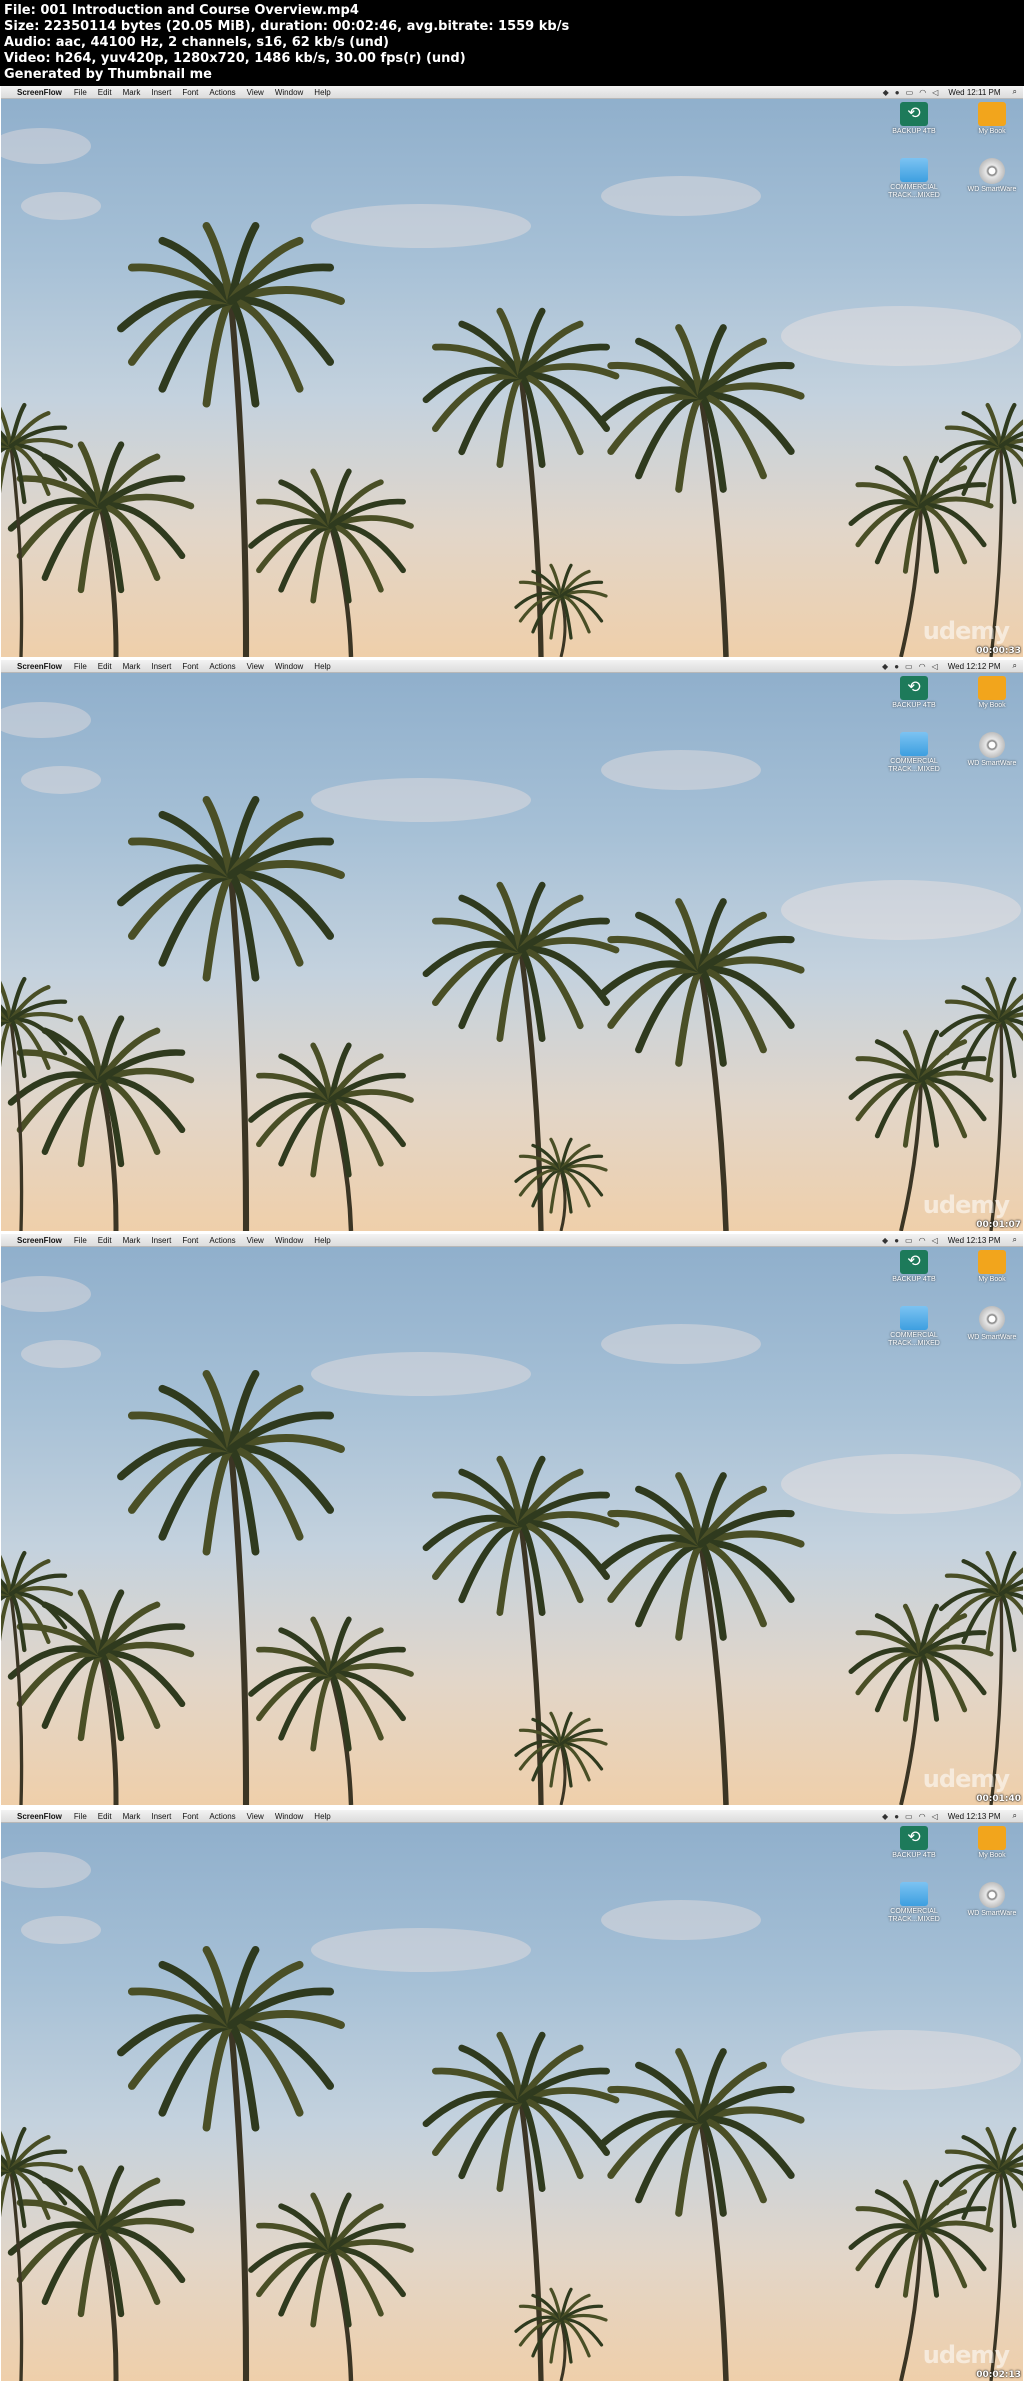 This screenshot has width=1024, height=2386. Describe the element at coordinates (992, 114) in the screenshot. I see `external-drive-icon` at that location.